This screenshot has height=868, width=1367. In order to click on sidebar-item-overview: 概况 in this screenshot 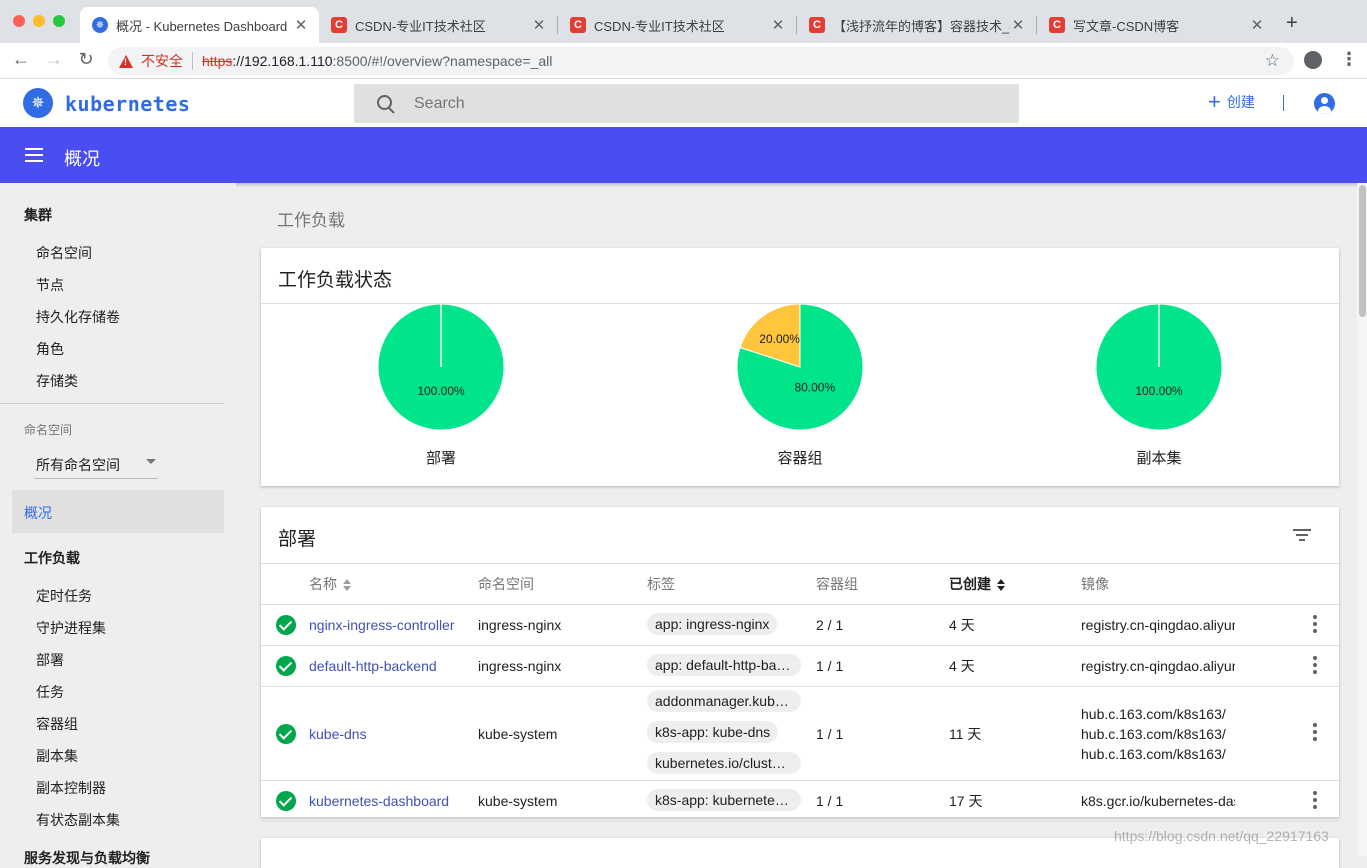, I will do `click(118, 511)`.